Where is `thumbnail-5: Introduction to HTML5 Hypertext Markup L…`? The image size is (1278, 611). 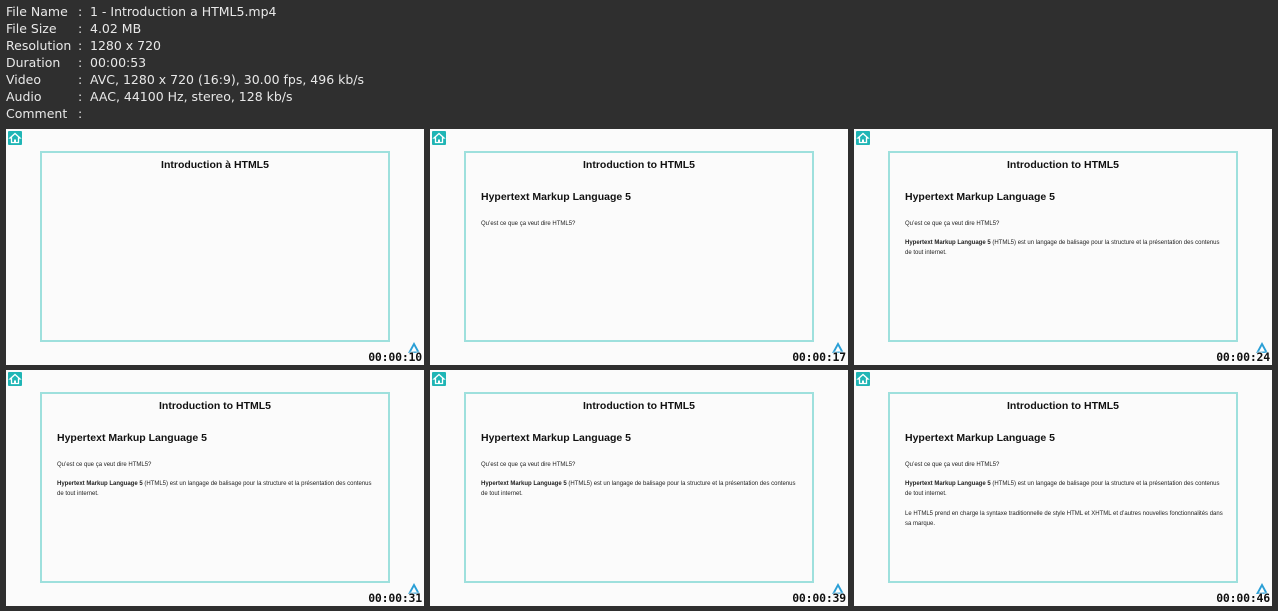
thumbnail-5: Introduction to HTML5 Hypertext Markup L… is located at coordinates (639, 488).